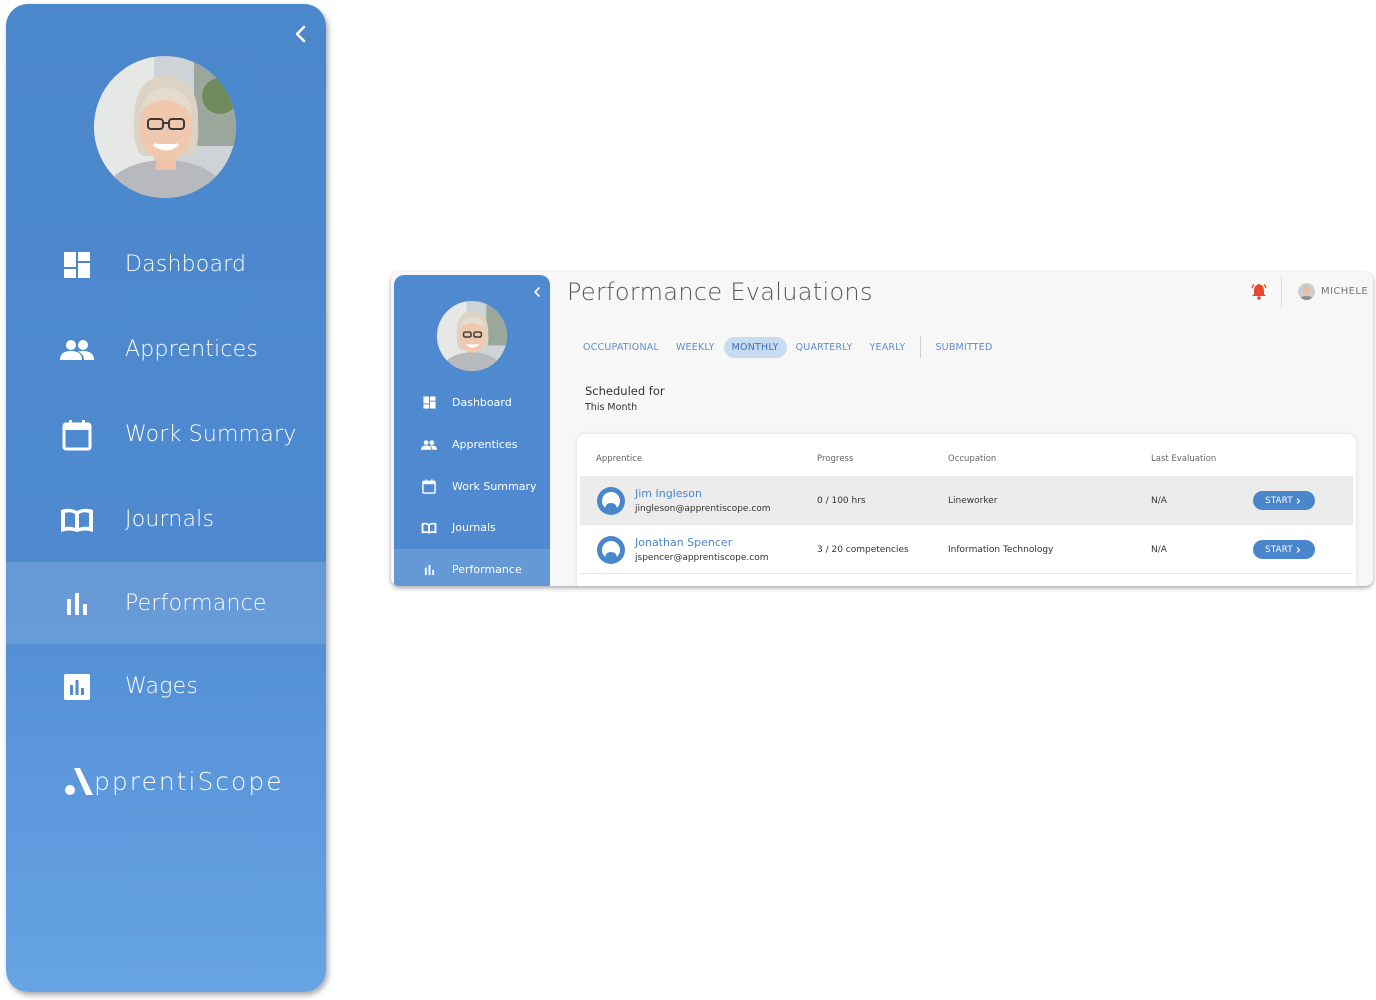  Describe the element at coordinates (619, 459) in the screenshot. I see `column-header-apprentice: Apprentice` at that location.